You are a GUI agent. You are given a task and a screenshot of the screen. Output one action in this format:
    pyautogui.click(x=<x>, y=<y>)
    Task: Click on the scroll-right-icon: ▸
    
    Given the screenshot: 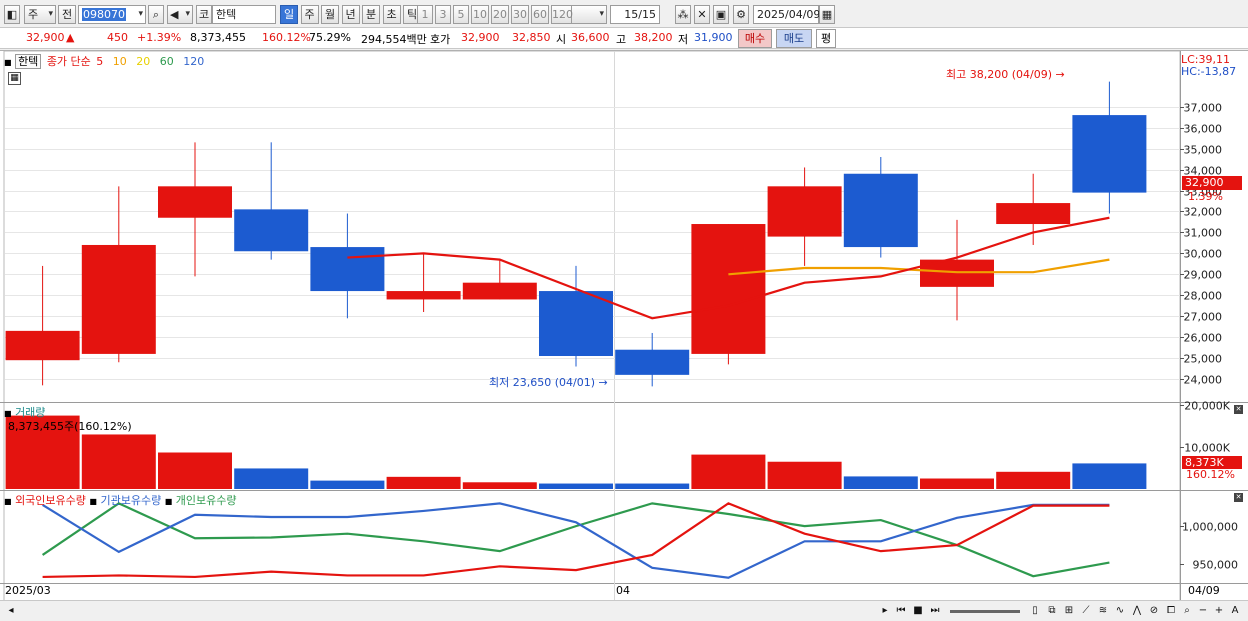 What is the action you would take?
    pyautogui.click(x=885, y=611)
    